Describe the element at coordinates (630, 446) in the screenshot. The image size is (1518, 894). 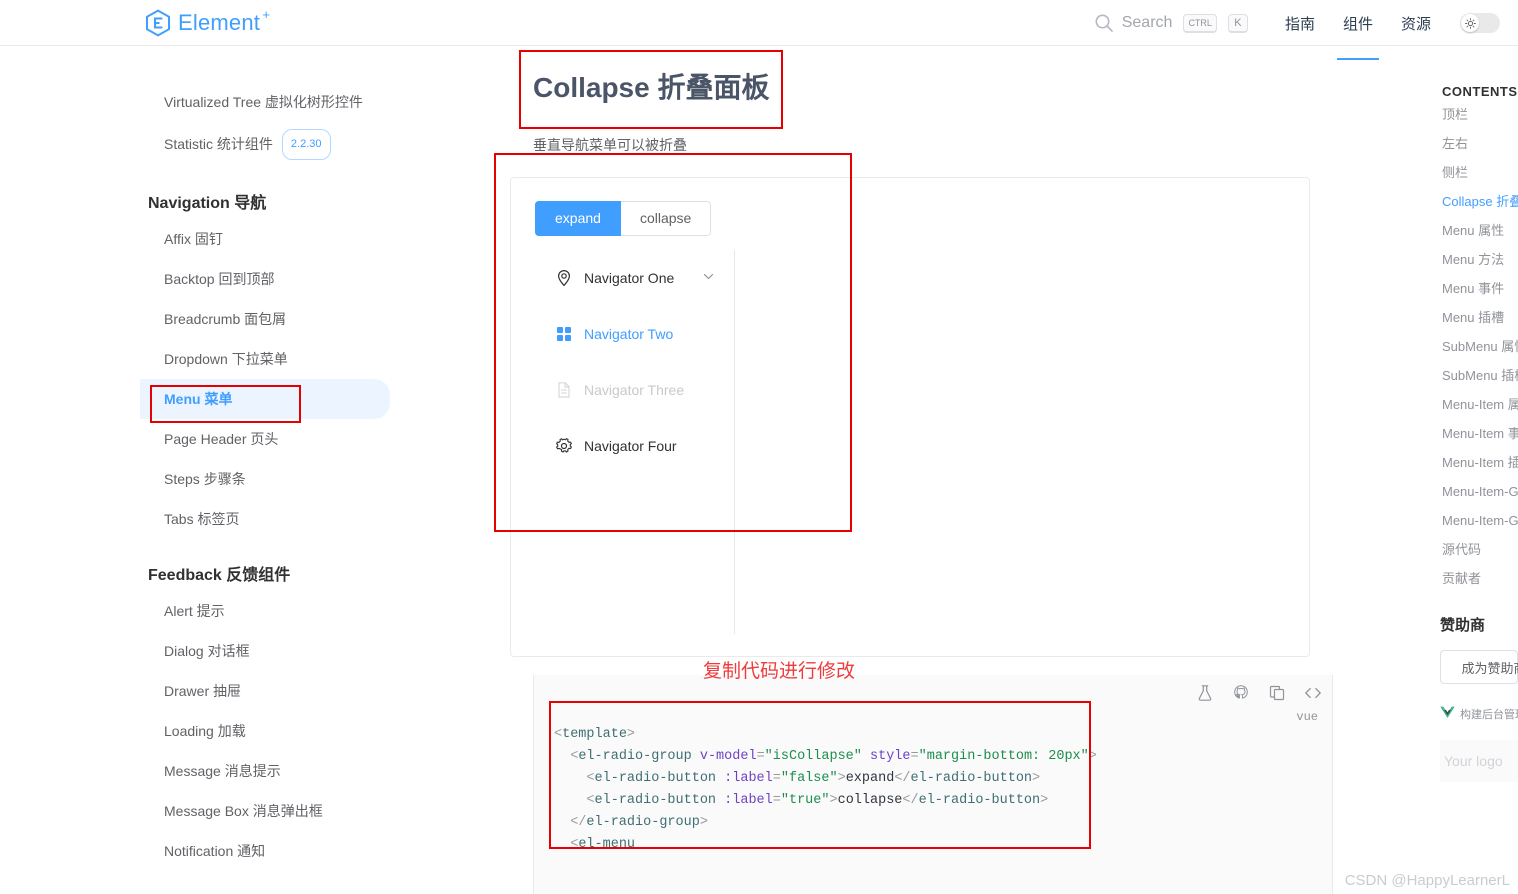
I see `menu-item-label: Navigator Four` at that location.